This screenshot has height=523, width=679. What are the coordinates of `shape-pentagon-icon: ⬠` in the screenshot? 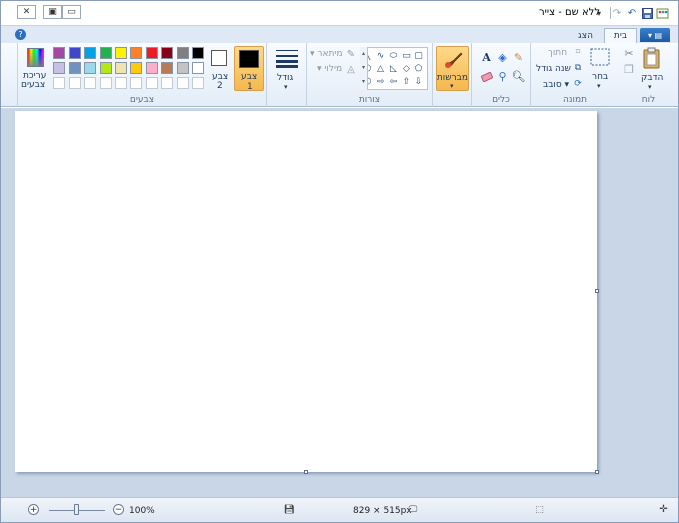 It's located at (418, 68).